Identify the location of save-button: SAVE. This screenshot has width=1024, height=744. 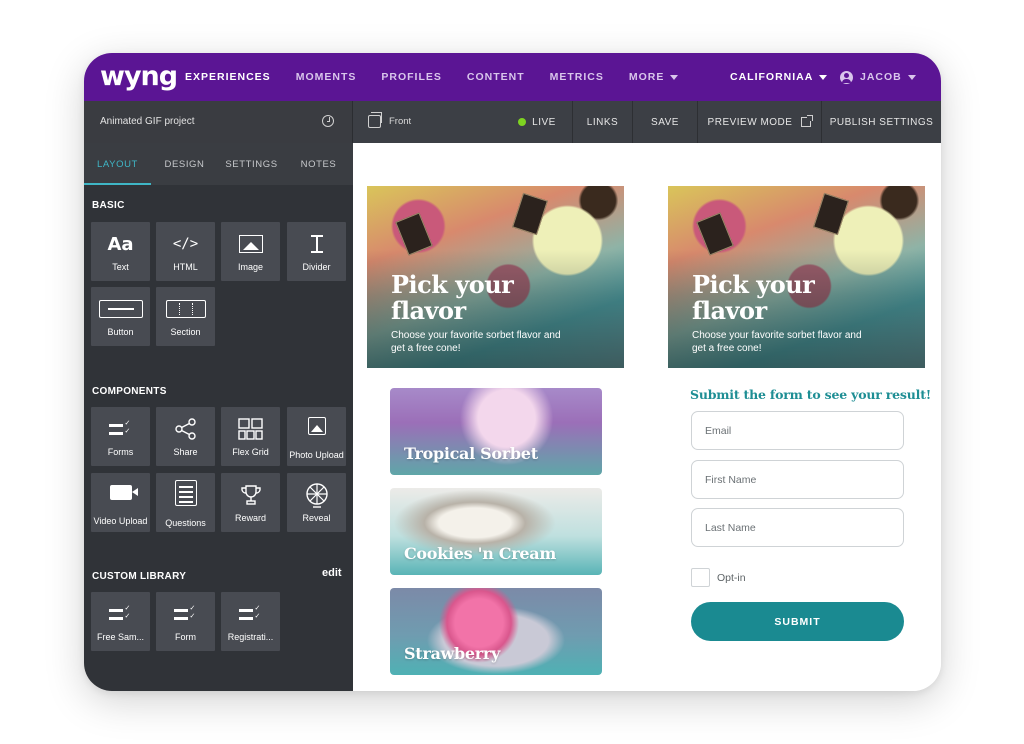
(664, 122).